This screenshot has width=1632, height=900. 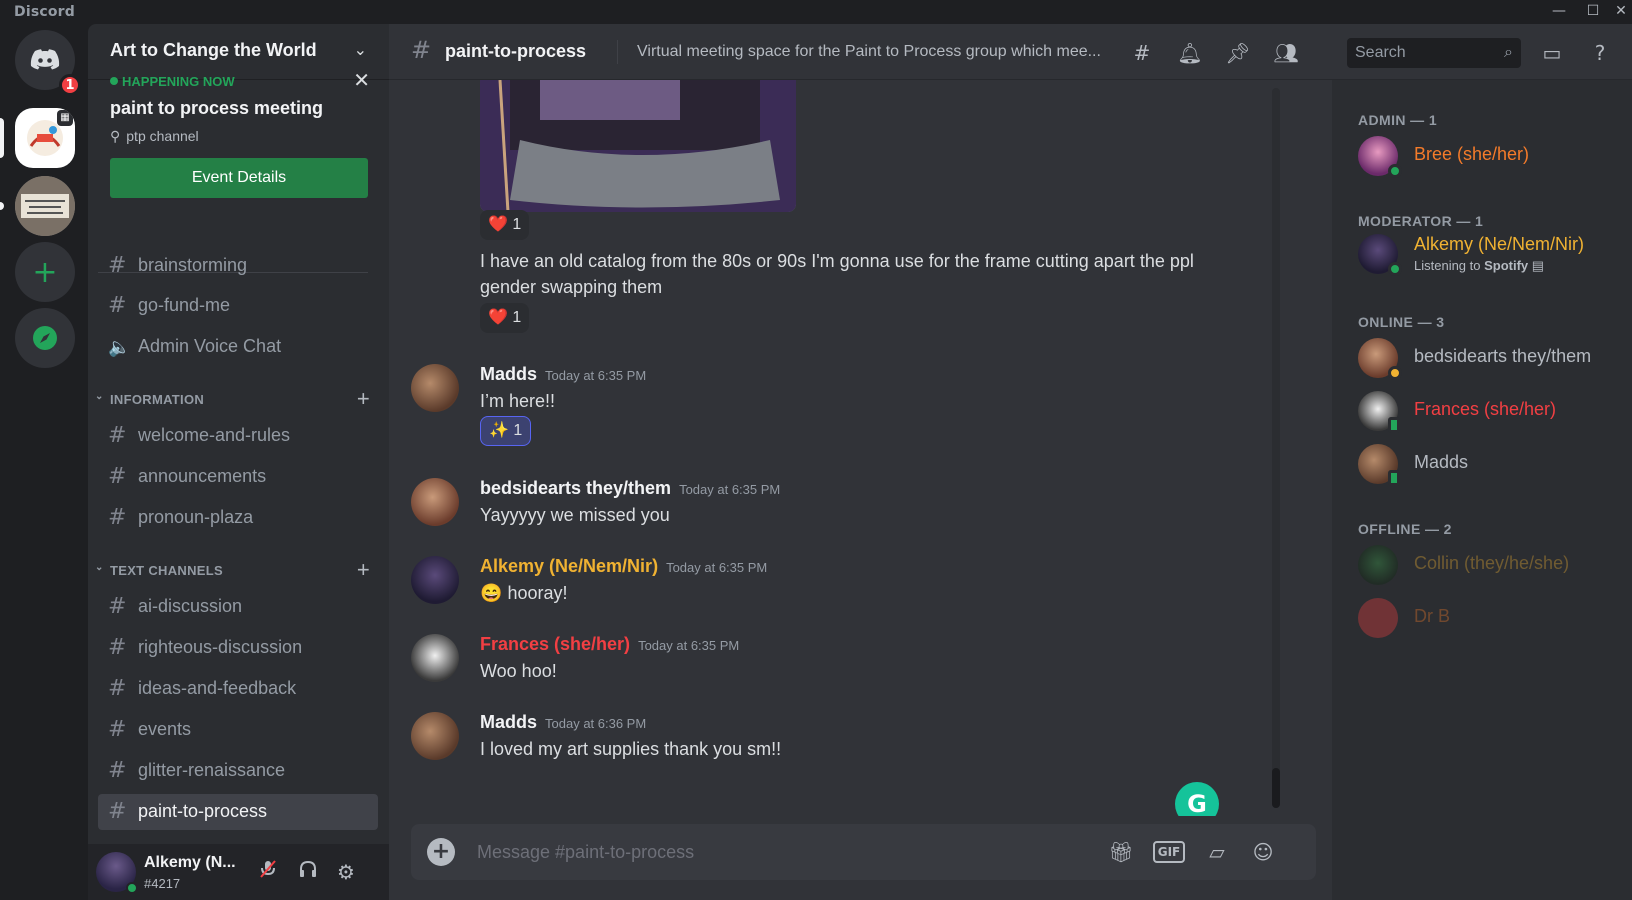 What do you see at coordinates (166, 570) in the screenshot?
I see `category-label: TEXT CHANNELS` at bounding box center [166, 570].